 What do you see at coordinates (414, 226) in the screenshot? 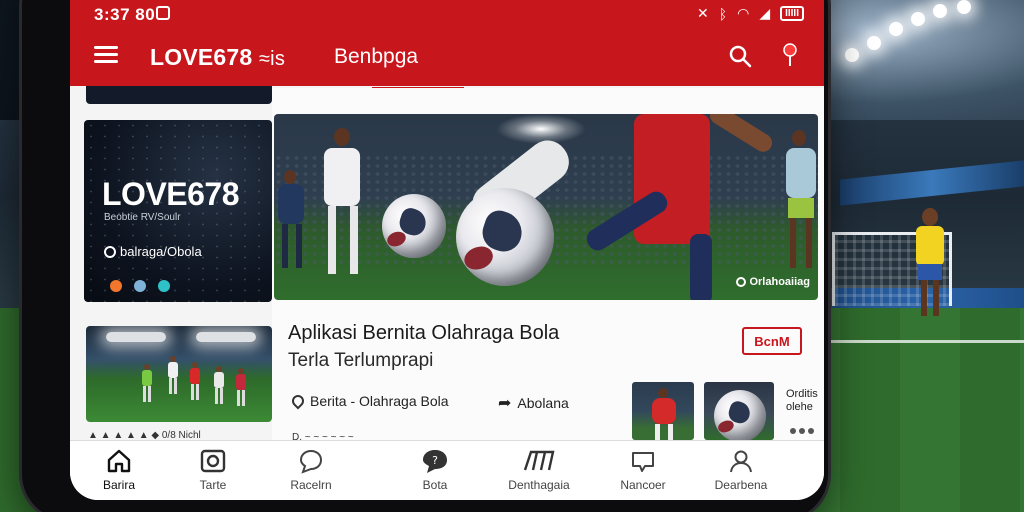
I see `soccer-ball-small` at bounding box center [414, 226].